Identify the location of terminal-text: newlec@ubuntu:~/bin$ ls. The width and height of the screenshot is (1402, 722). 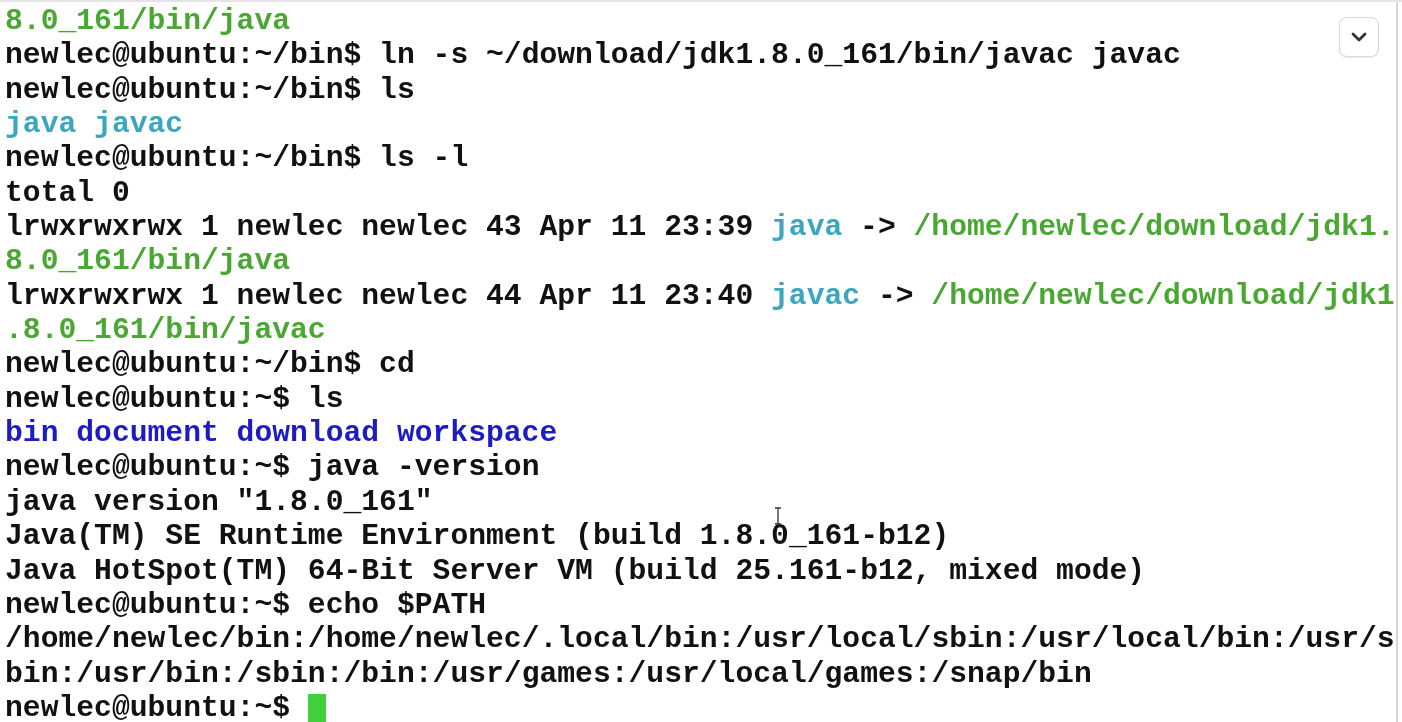
(210, 90).